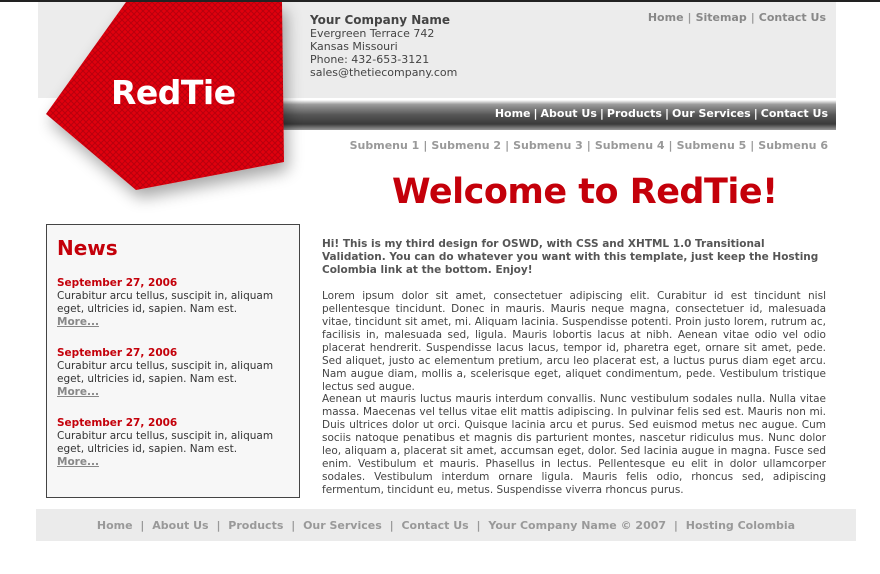 The image size is (880, 574). What do you see at coordinates (173, 92) in the screenshot?
I see `logo-text: RedTie` at bounding box center [173, 92].